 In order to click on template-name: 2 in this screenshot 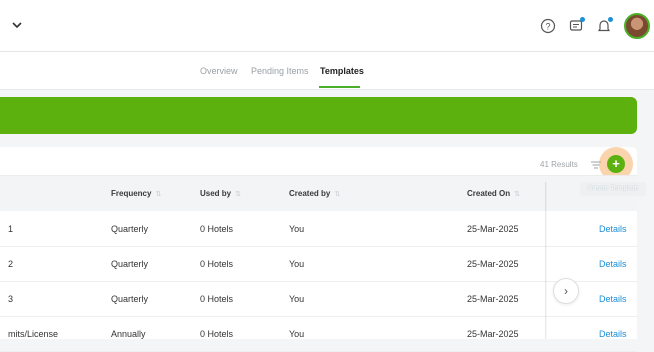, I will do `click(11, 264)`.